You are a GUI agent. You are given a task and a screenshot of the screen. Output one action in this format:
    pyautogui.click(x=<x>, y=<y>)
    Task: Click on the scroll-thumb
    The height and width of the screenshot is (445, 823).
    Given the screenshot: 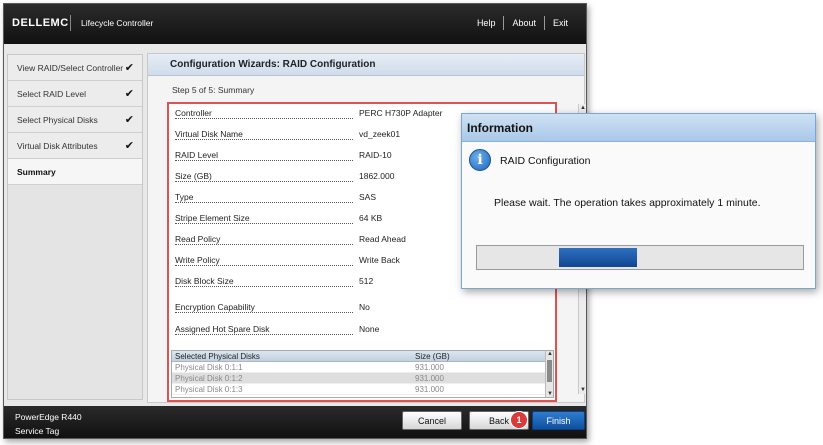 What is the action you would take?
    pyautogui.click(x=549, y=371)
    